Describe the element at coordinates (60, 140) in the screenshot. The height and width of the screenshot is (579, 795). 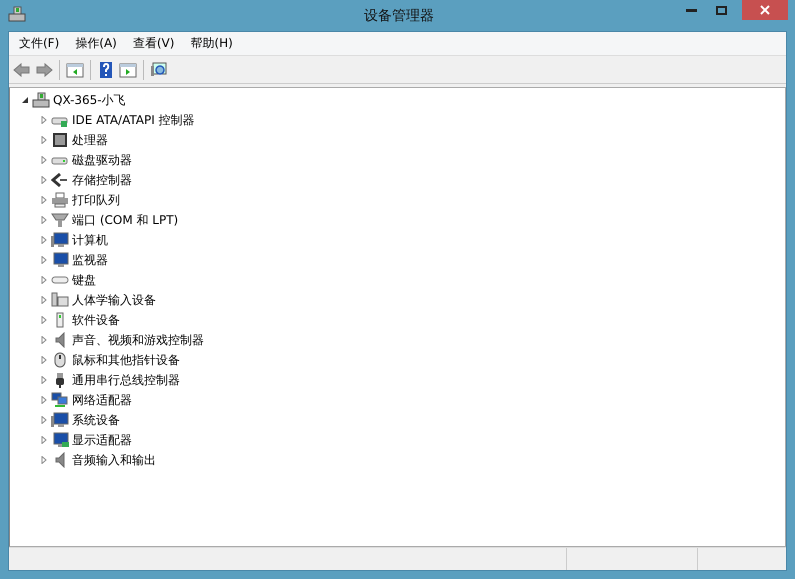
I see `chip-icon` at that location.